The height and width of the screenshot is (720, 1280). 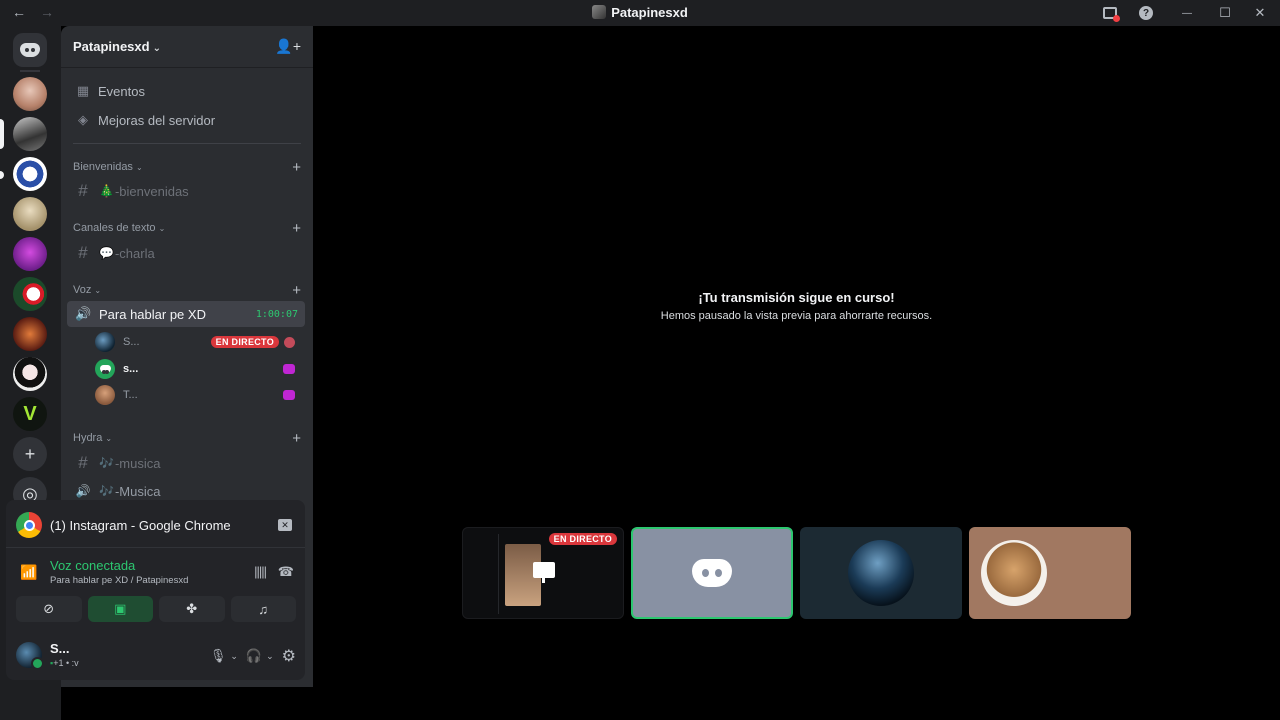 What do you see at coordinates (187, 47) in the screenshot?
I see `guild-header: Patapinesxd ⌄ 👤+` at bounding box center [187, 47].